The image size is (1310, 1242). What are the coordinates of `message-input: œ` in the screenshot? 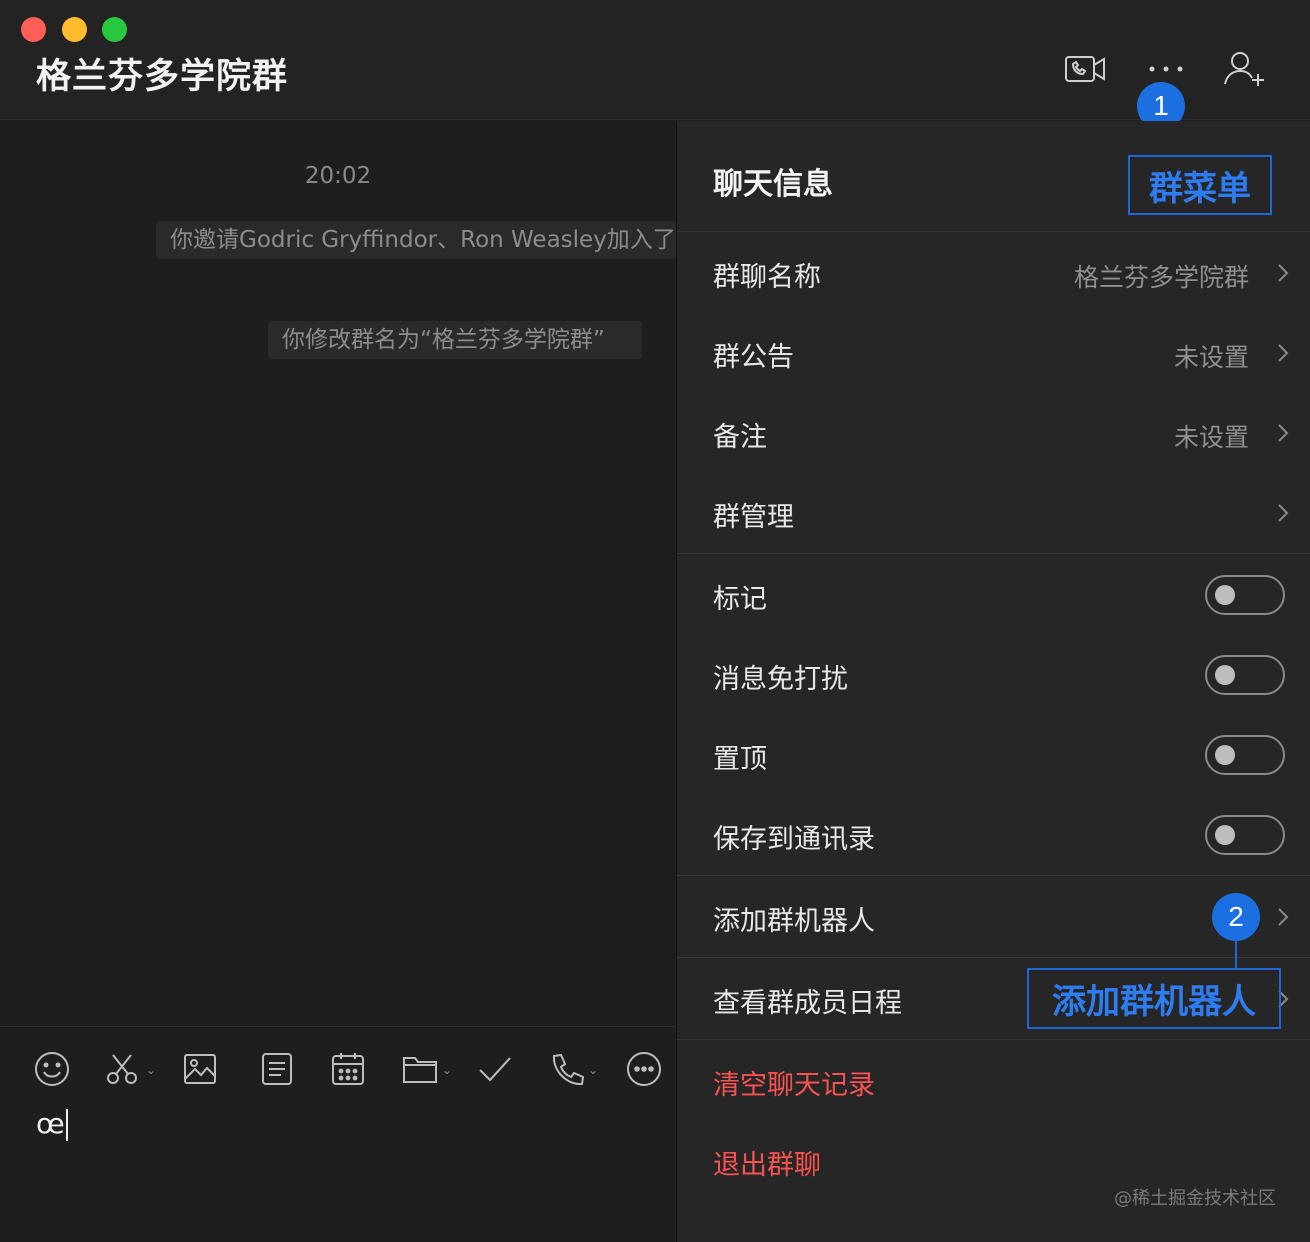 It's located at (52, 1124).